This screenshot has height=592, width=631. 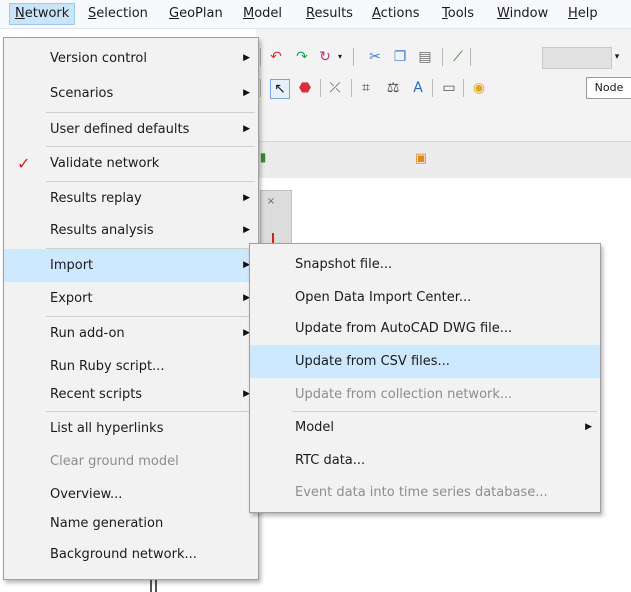 What do you see at coordinates (335, 88) in the screenshot?
I see `delete-link-icon: ⤫` at bounding box center [335, 88].